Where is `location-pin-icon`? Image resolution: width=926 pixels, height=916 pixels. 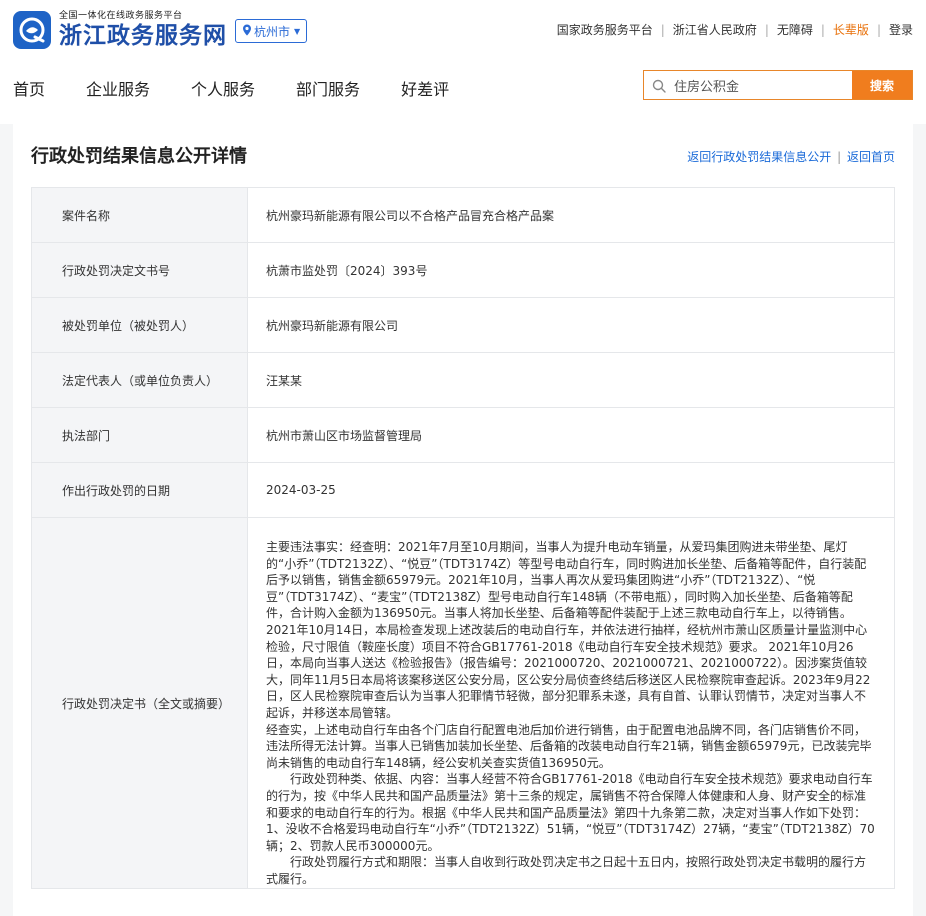
location-pin-icon is located at coordinates (247, 31).